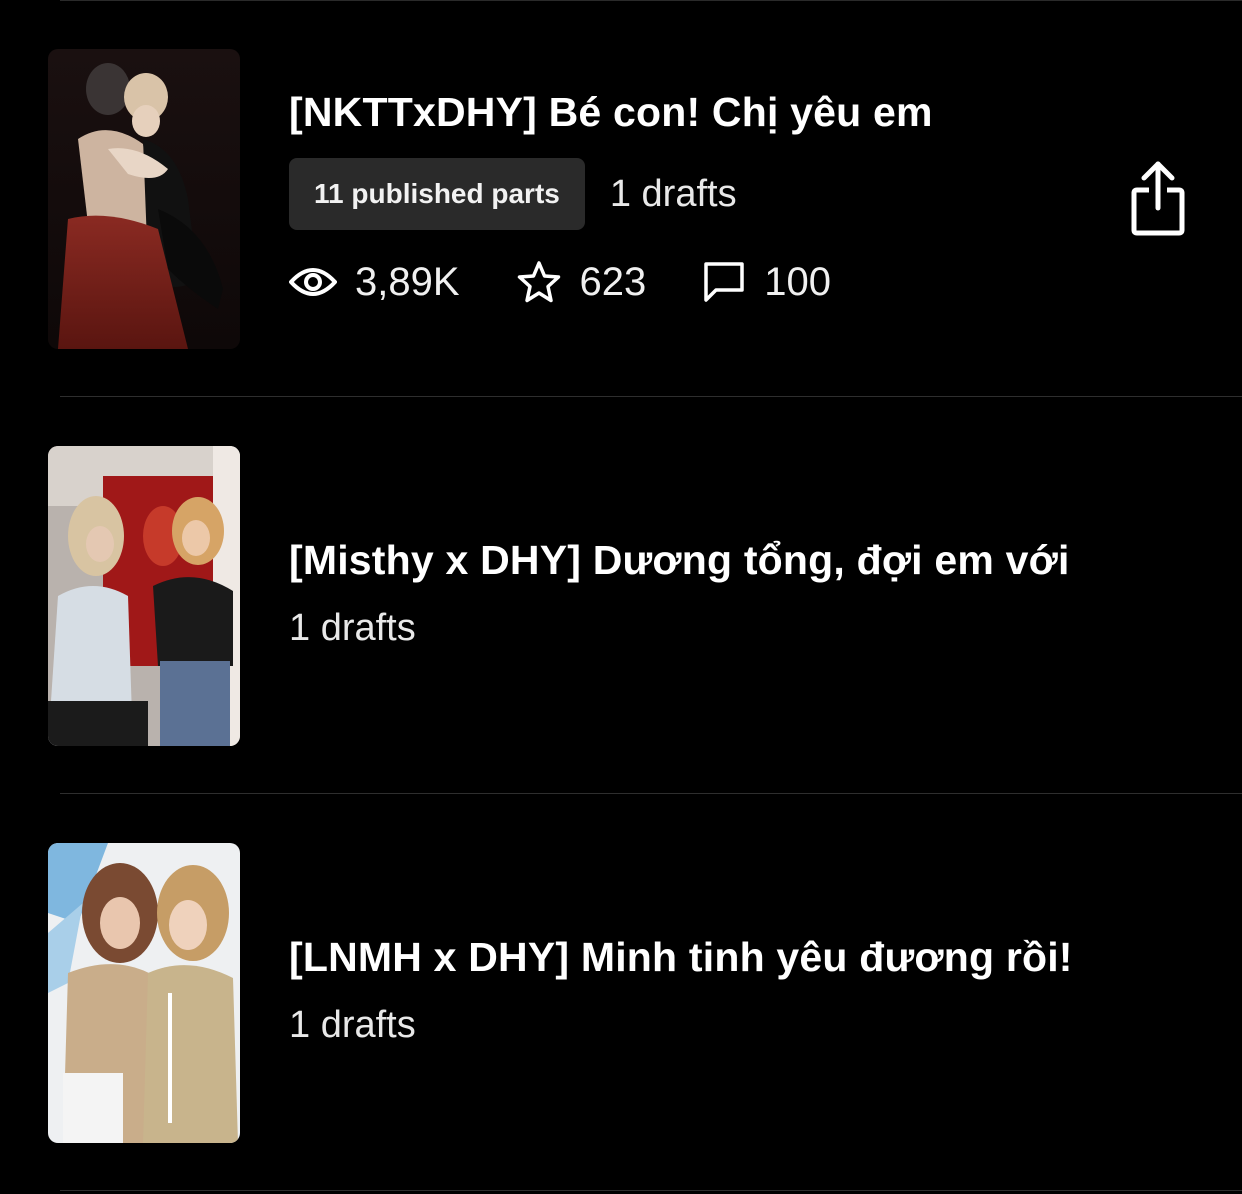  Describe the element at coordinates (798, 281) in the screenshot. I see `comments-count: 100` at that location.